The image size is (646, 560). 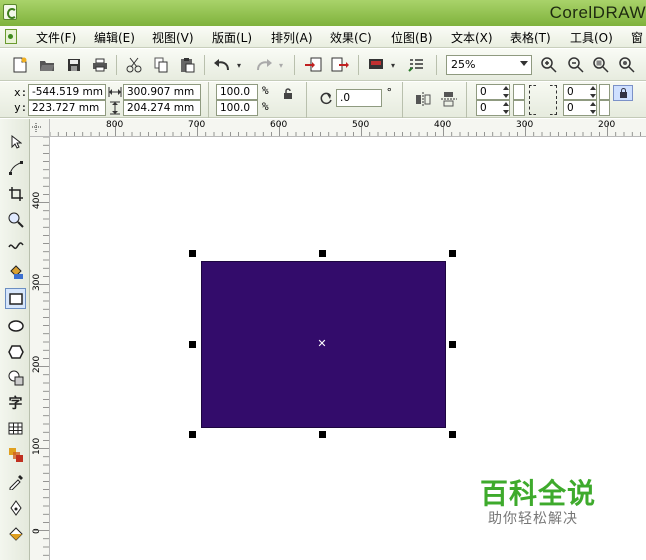 I want to click on selection-handle-right, so click(x=452, y=344).